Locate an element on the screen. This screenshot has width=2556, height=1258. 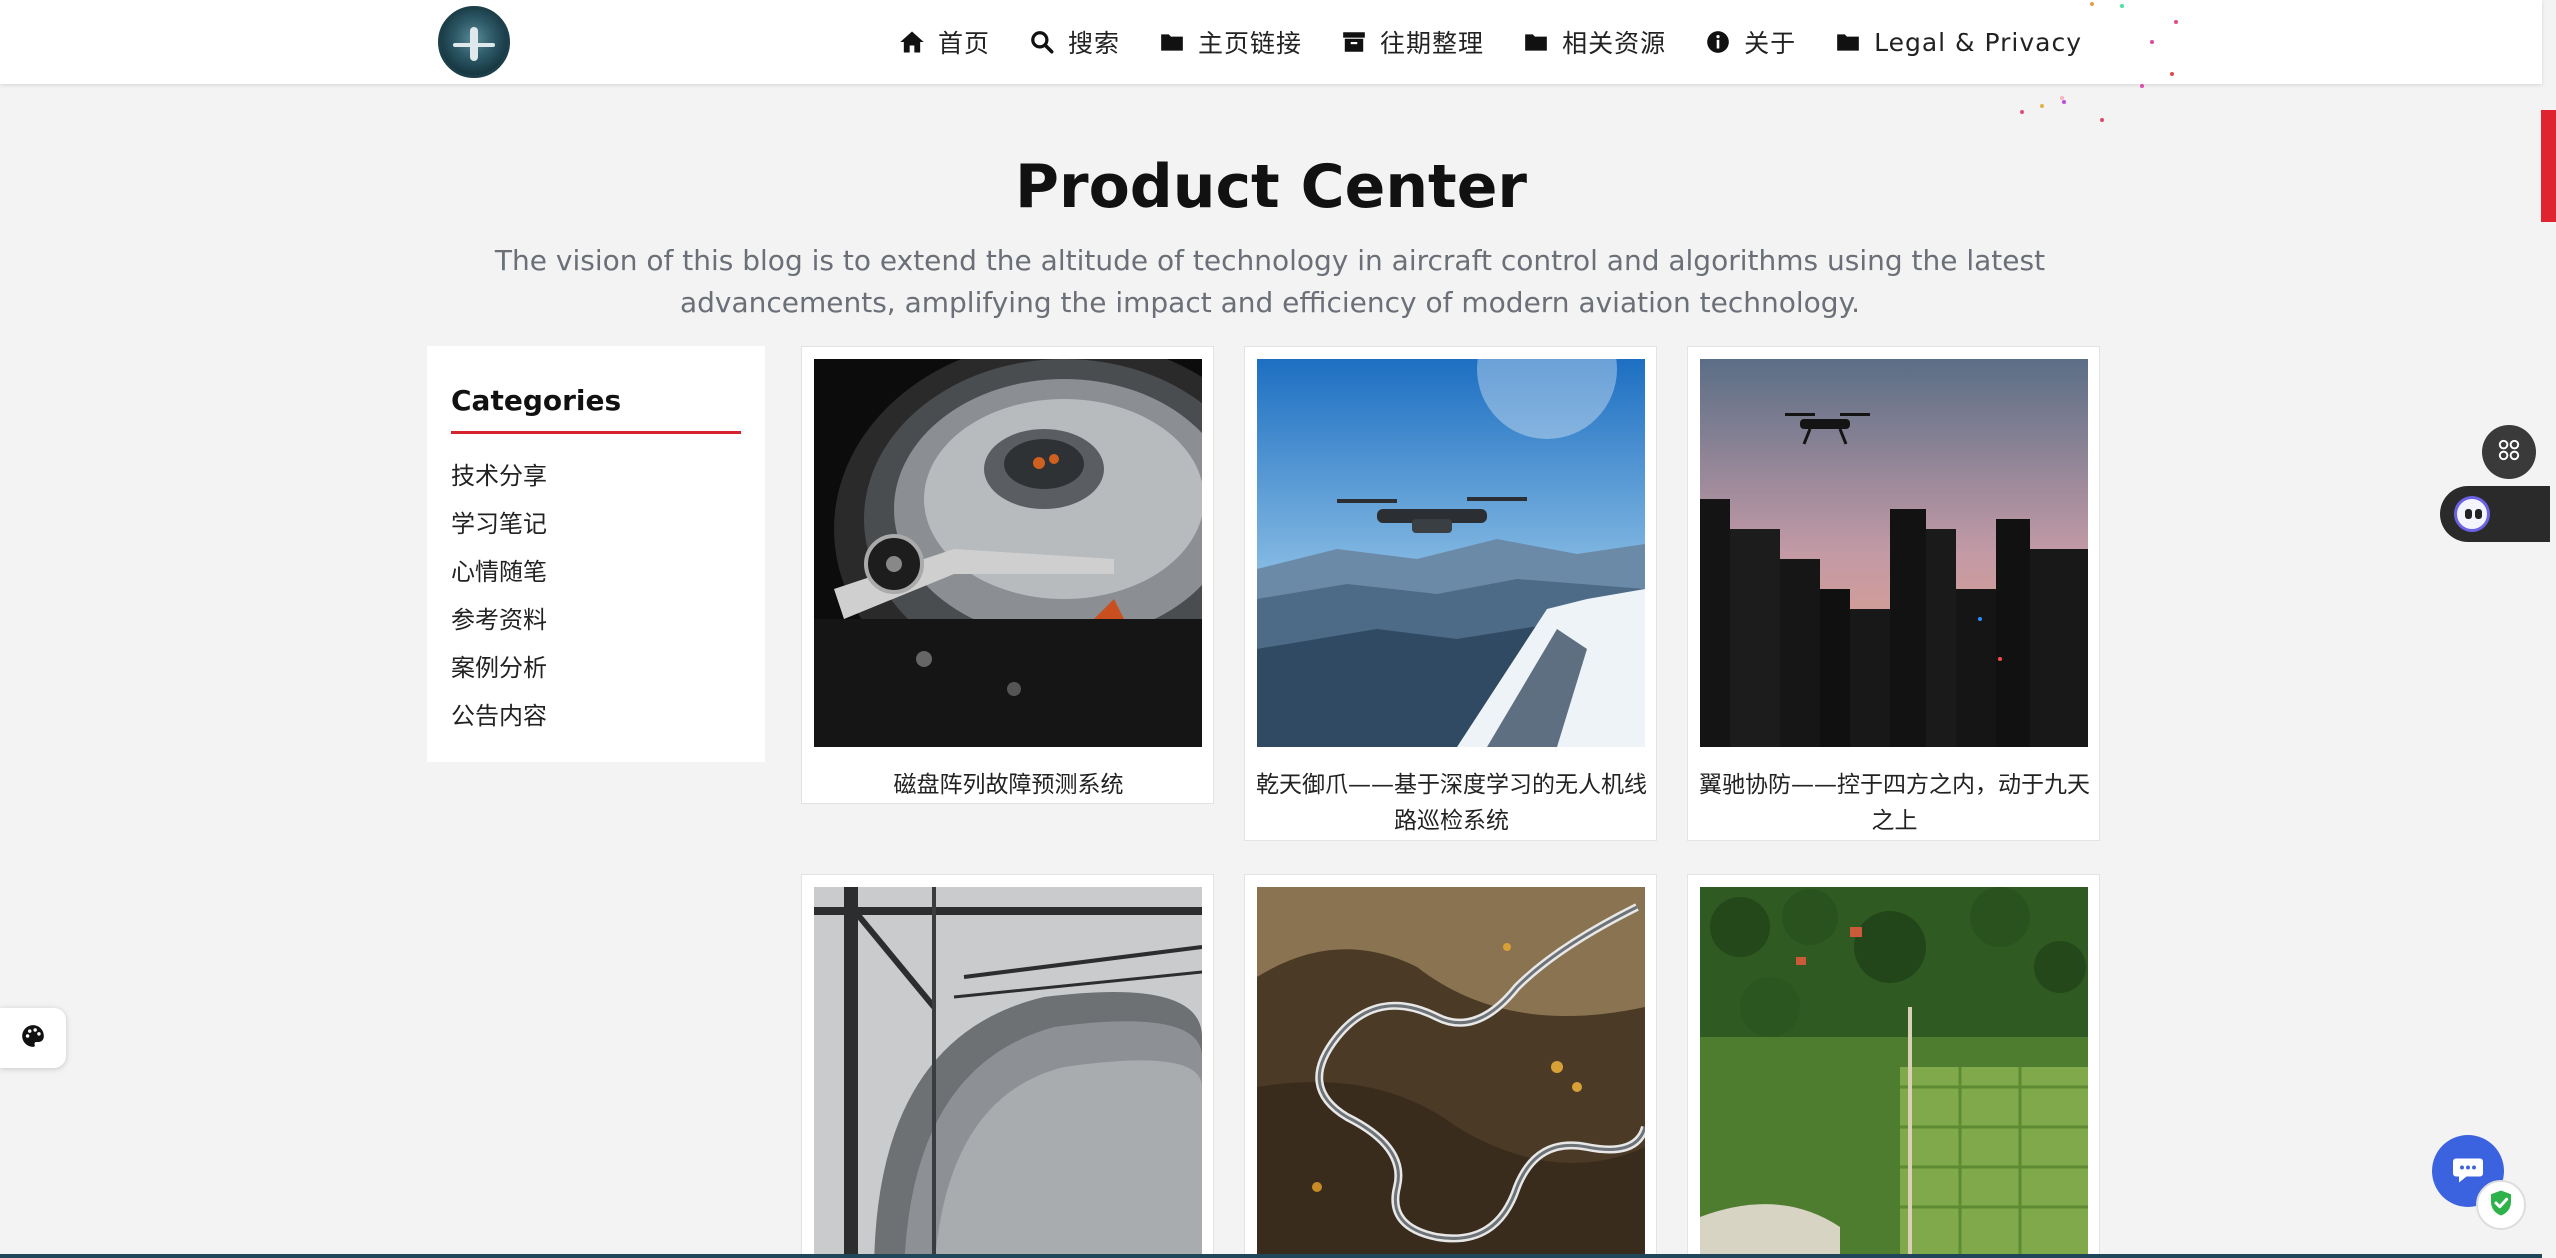
ai-assistant-button is located at coordinates (2495, 514).